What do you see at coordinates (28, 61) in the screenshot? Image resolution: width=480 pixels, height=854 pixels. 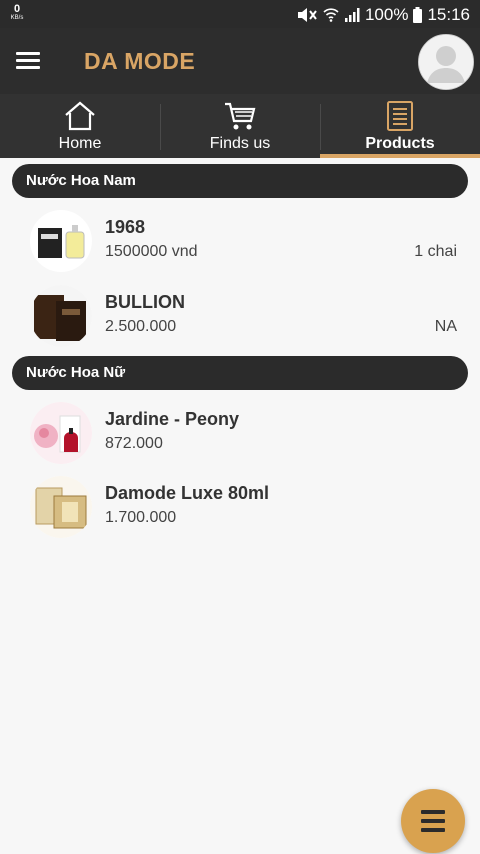 I see `hamburger-menu-icon` at bounding box center [28, 61].